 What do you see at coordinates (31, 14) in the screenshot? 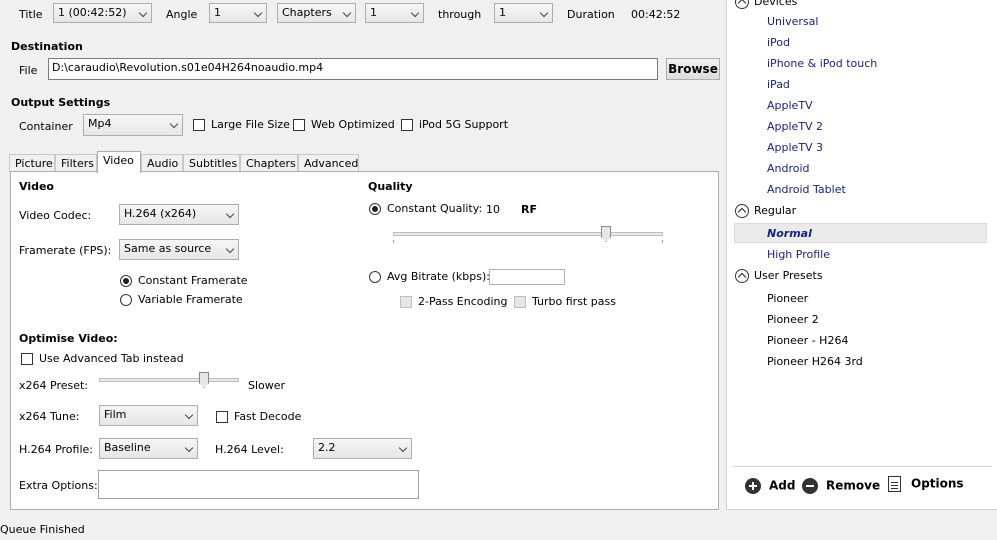
I see `title-label: Title` at bounding box center [31, 14].